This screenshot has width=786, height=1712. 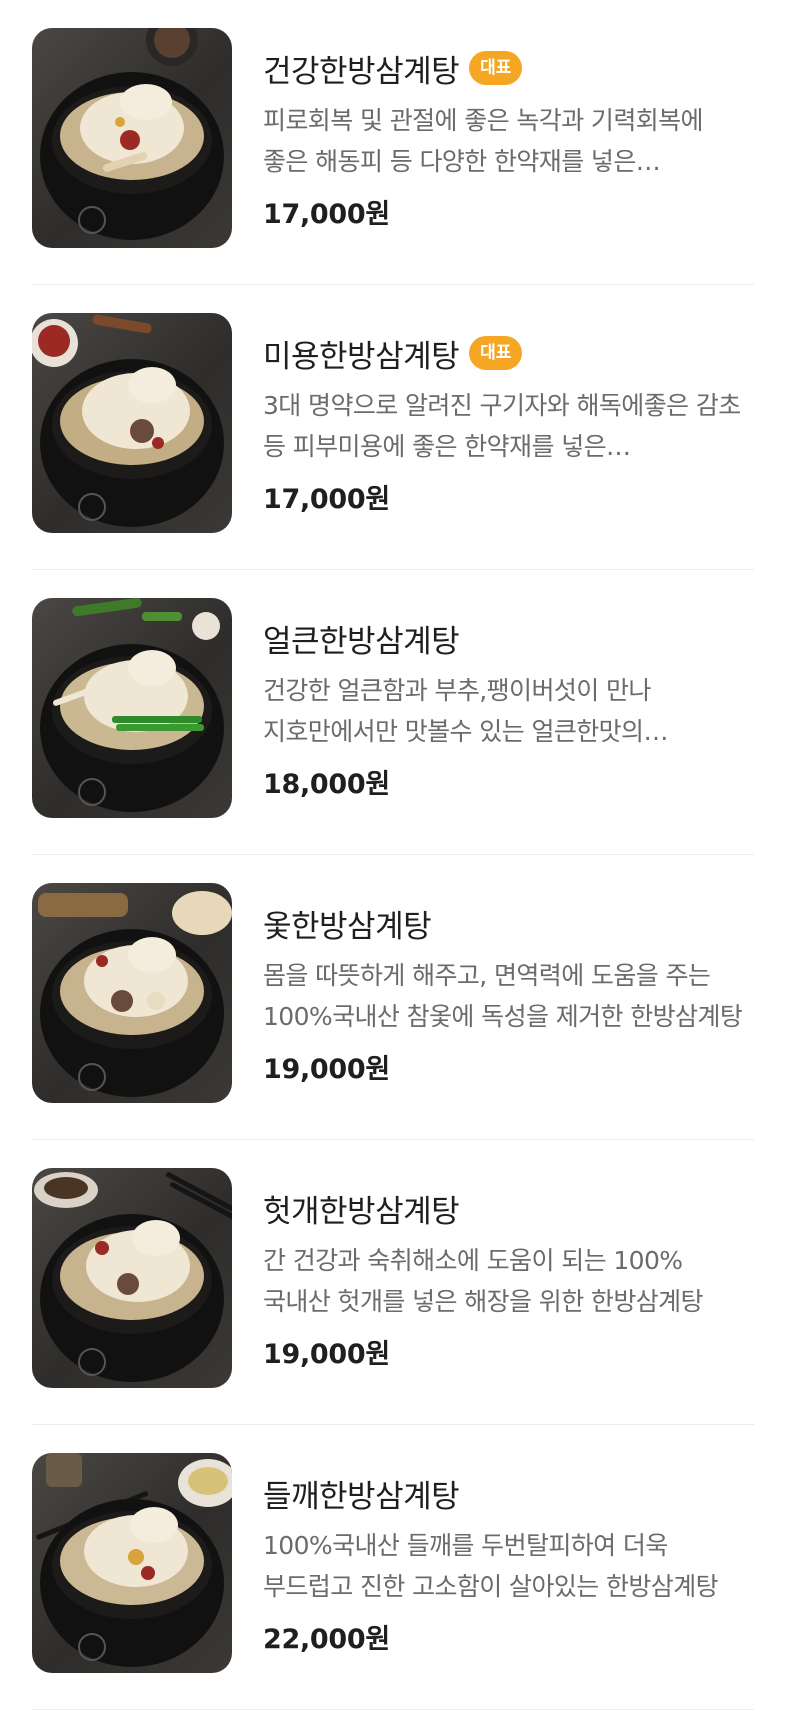 I want to click on menu-item-price: 18,000원, so click(x=326, y=784).